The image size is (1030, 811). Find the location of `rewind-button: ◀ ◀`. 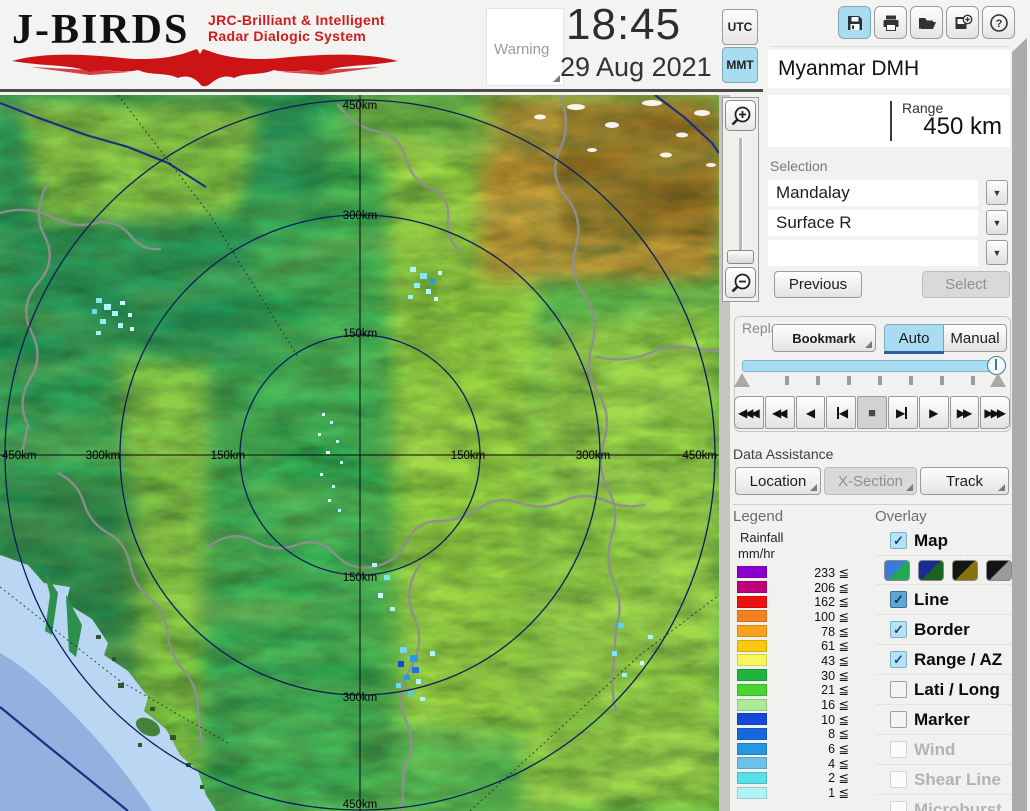

rewind-button: ◀ ◀ is located at coordinates (779, 412).